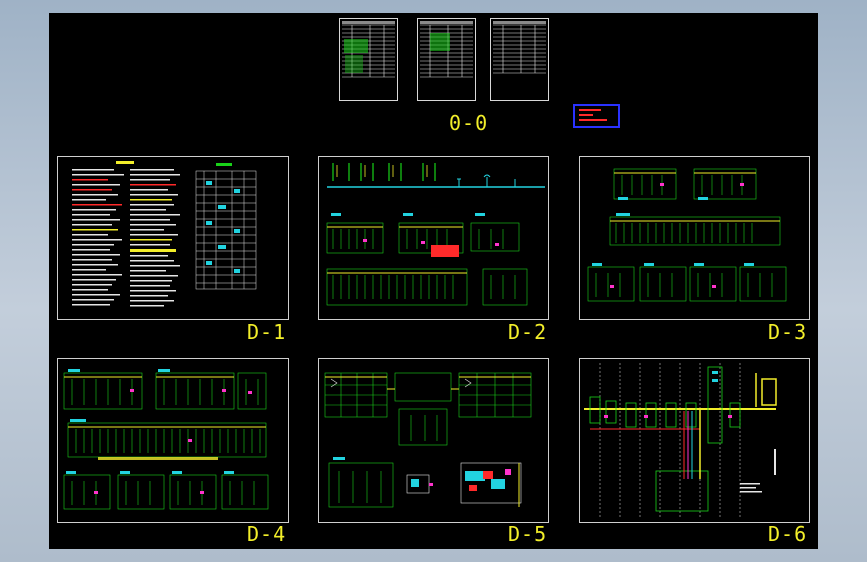 The image size is (867, 562). Describe the element at coordinates (788, 534) in the screenshot. I see `sheet-label-d6: D-6` at that location.